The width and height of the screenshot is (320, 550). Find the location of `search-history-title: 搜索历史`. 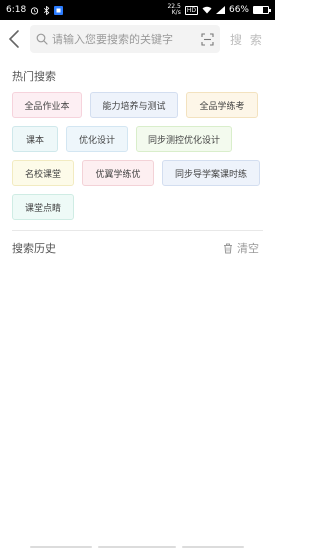

search-history-title: 搜索历史 is located at coordinates (34, 248).